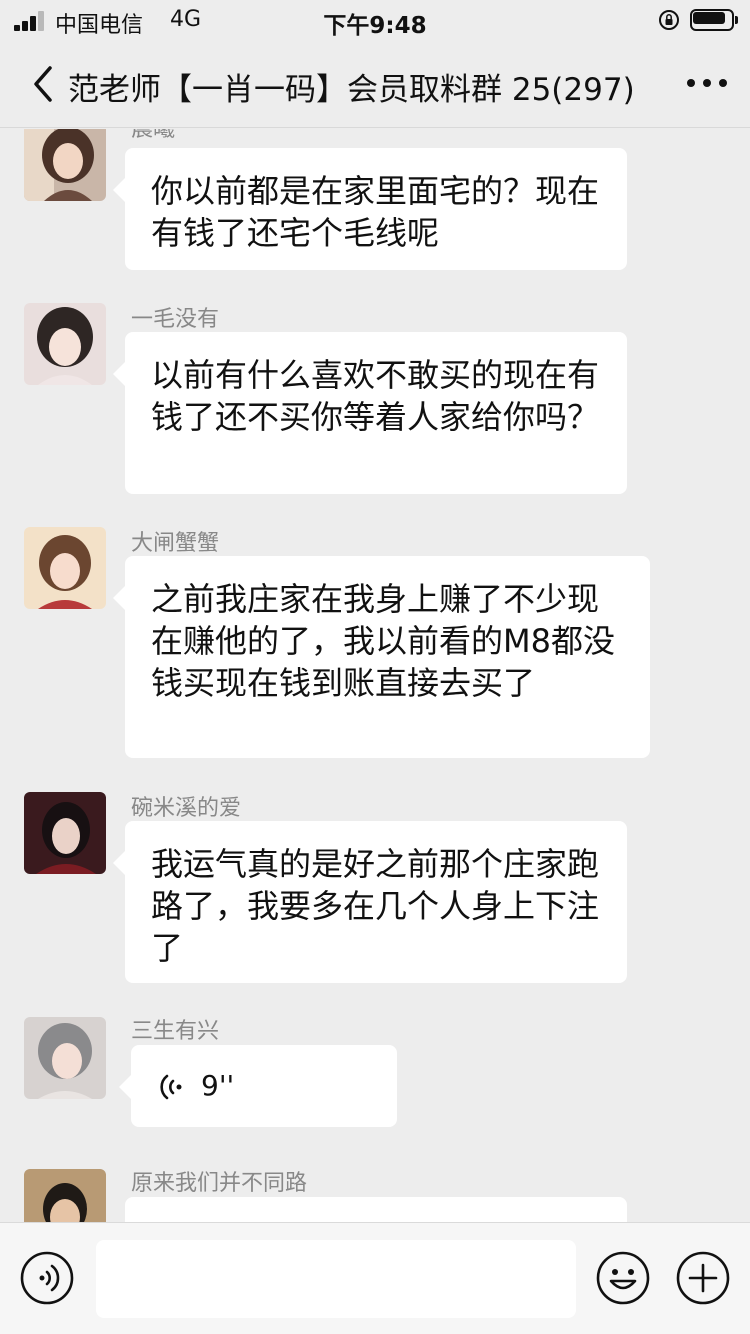 This screenshot has height=1334, width=750. I want to click on status-time: 下午9:48, so click(375, 26).